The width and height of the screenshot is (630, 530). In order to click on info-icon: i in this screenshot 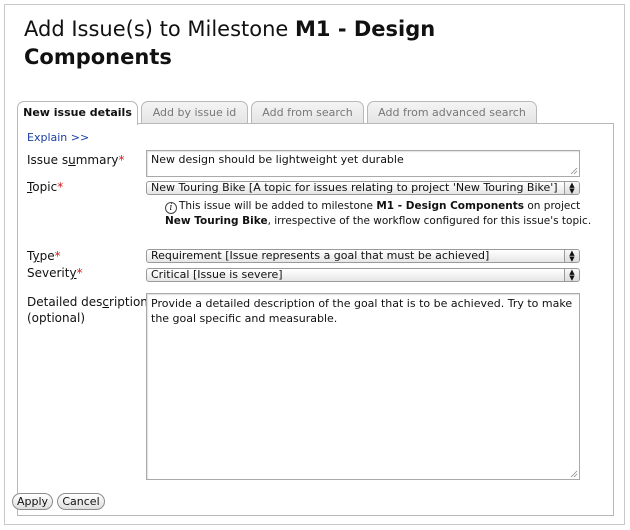, I will do `click(171, 208)`.